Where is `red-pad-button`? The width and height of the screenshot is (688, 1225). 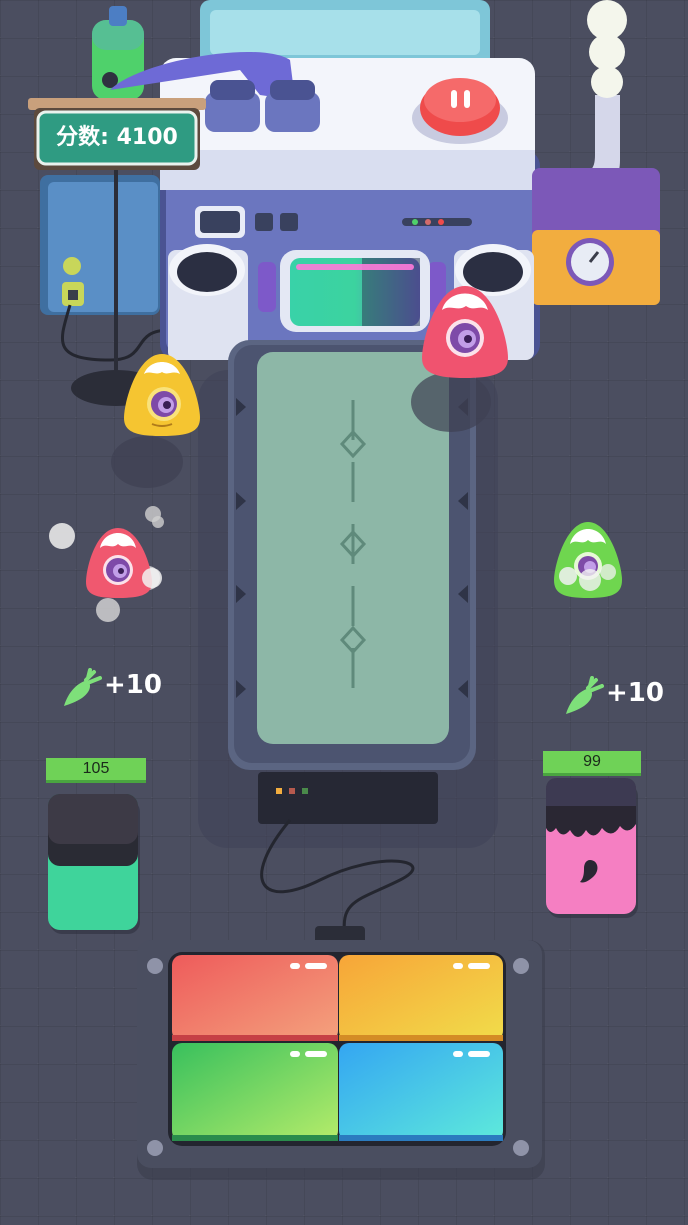
red-pad-button is located at coordinates (255, 998).